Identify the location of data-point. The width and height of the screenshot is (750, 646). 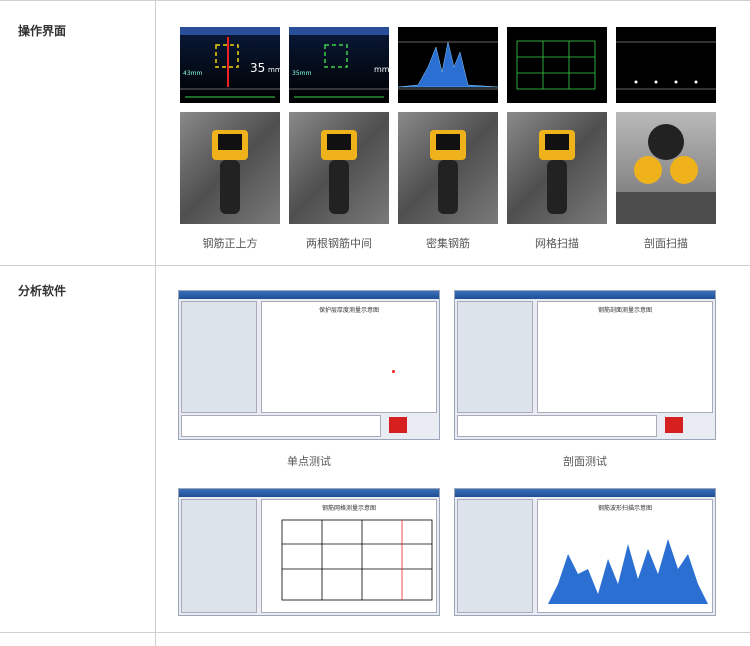
(393, 371).